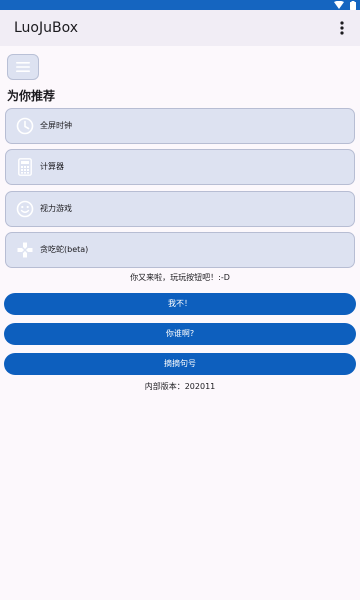 The image size is (360, 600). What do you see at coordinates (180, 277) in the screenshot?
I see `hint-text: 你又来啦，玩玩按钮吧！:-D` at bounding box center [180, 277].